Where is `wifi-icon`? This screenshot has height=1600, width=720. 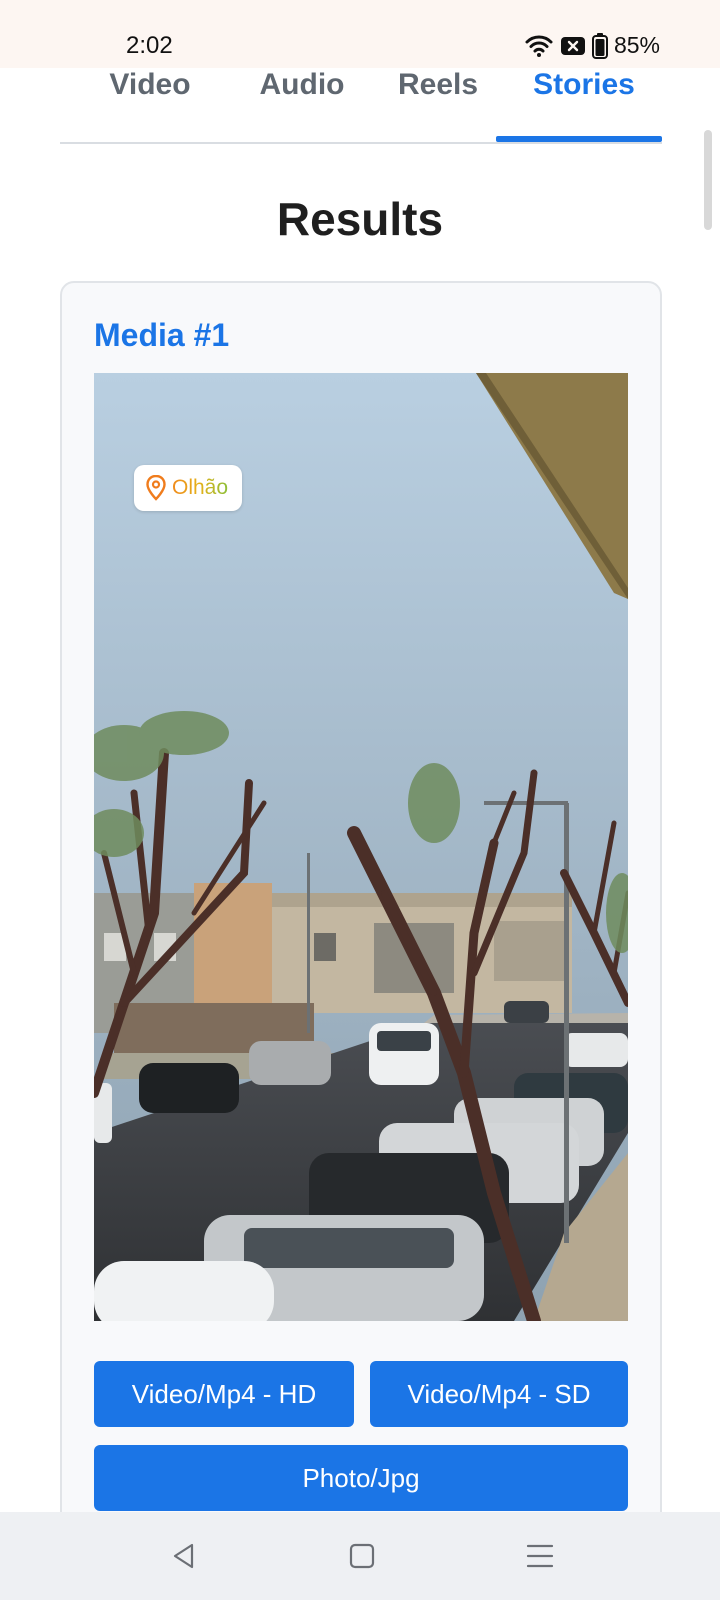
wifi-icon is located at coordinates (539, 46).